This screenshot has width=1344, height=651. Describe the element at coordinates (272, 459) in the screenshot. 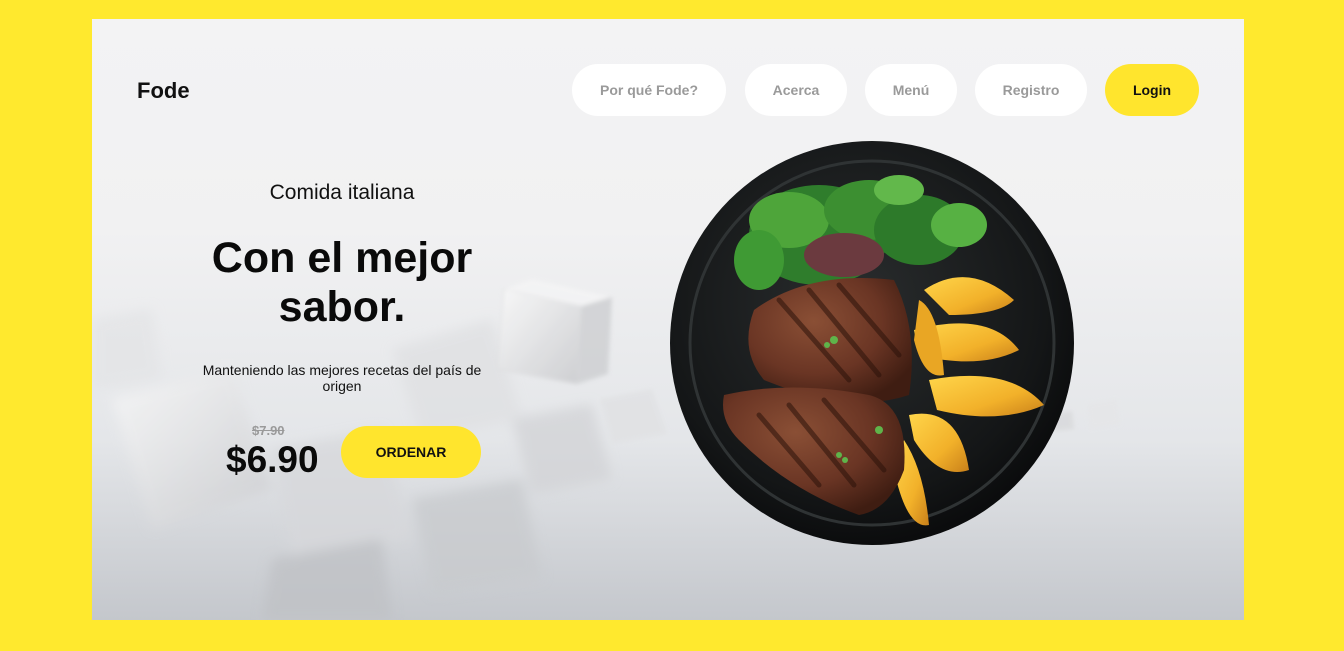

I see `current-price: $6.90` at that location.